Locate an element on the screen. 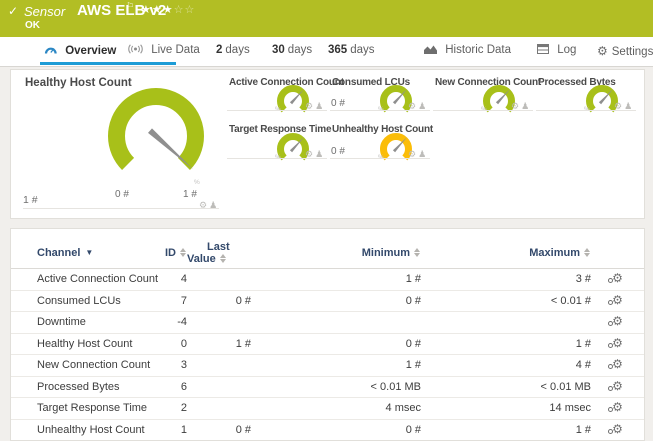  percent-toggle: % is located at coordinates (197, 182).